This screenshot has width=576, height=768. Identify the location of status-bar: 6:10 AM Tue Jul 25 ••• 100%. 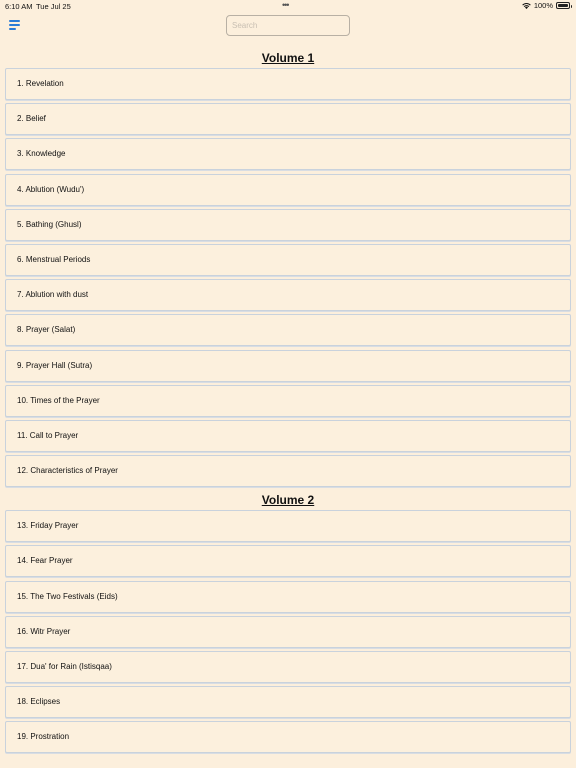
(288, 6).